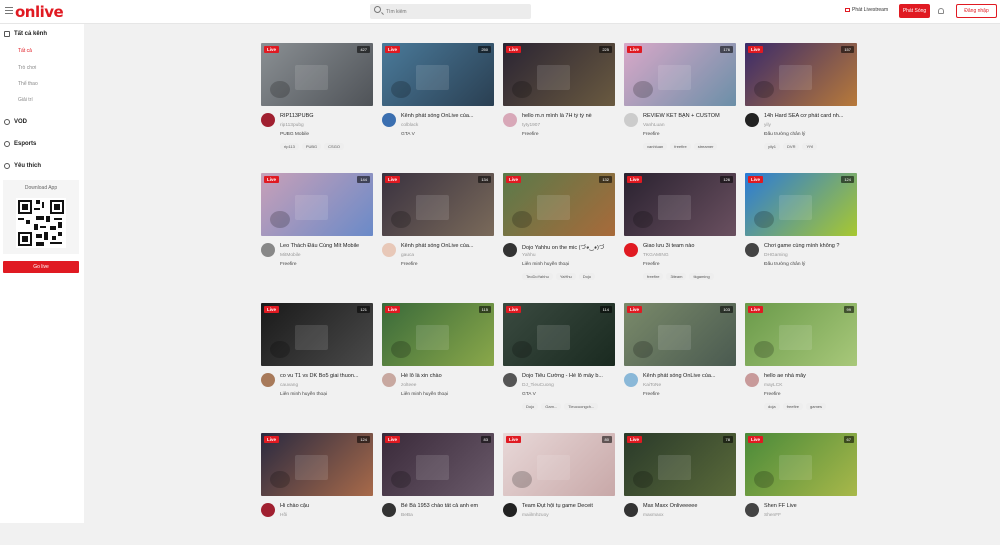 The width and height of the screenshot is (1000, 545). I want to click on stream-thumbnail: Live 99, so click(801, 334).